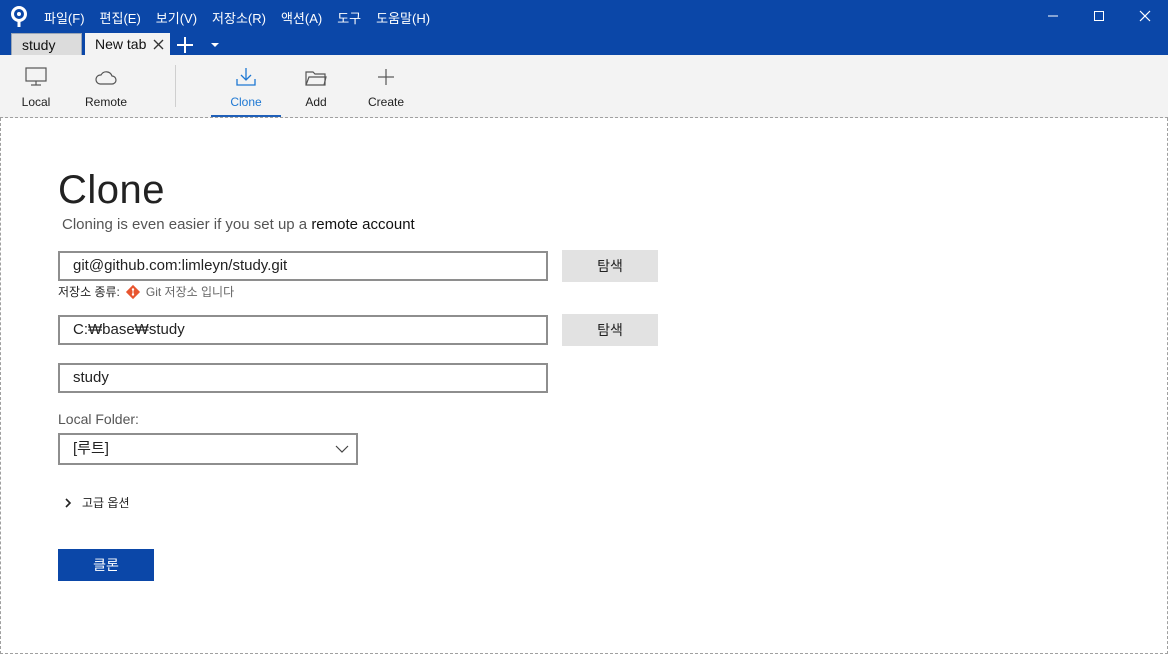 This screenshot has width=1168, height=654. What do you see at coordinates (68, 502) in the screenshot?
I see `chevron-right-icon` at bounding box center [68, 502].